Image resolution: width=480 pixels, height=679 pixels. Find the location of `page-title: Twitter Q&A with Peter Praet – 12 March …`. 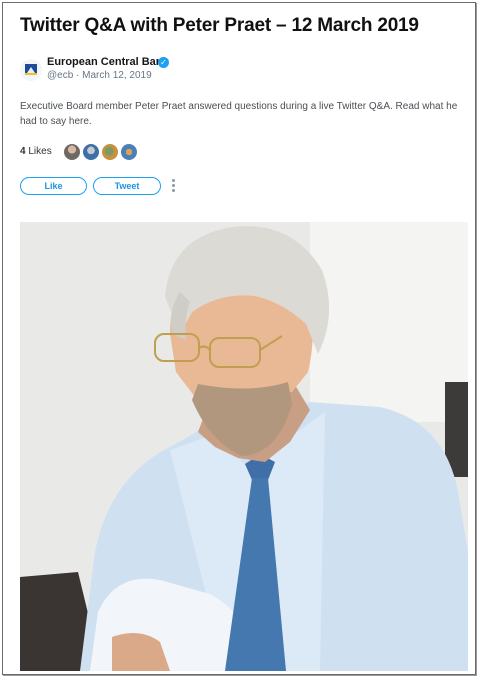

page-title: Twitter Q&A with Peter Praet – 12 March … is located at coordinates (219, 25).